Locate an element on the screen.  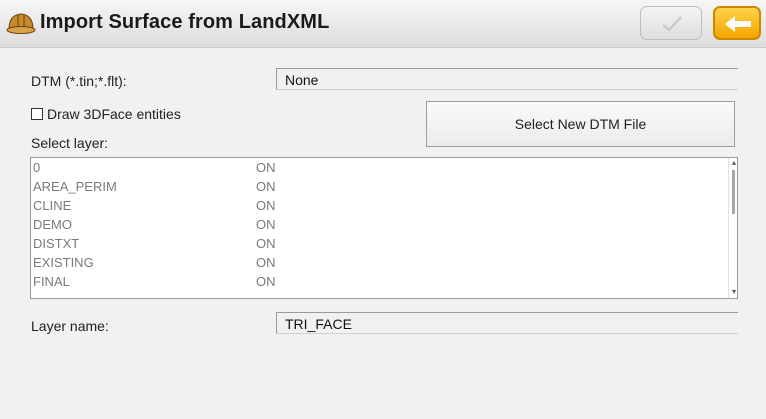
back-button is located at coordinates (737, 23).